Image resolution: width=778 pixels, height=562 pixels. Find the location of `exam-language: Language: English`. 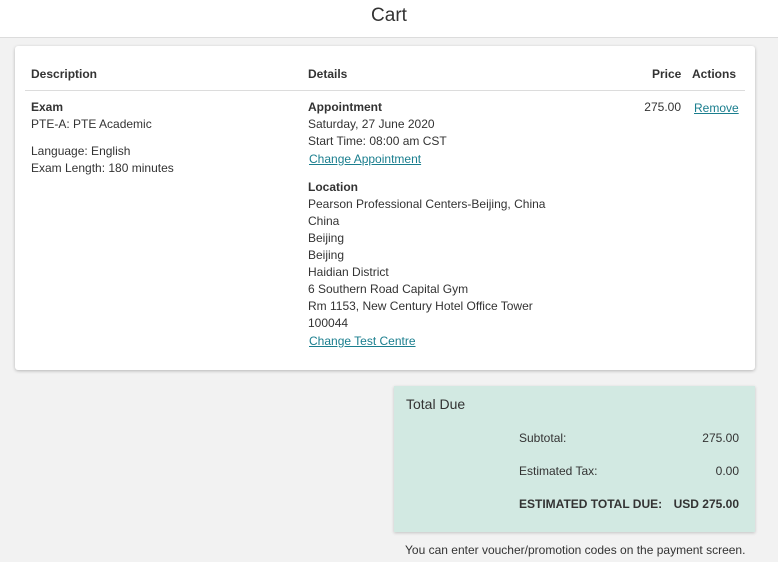

exam-language: Language: English is located at coordinates (81, 151).